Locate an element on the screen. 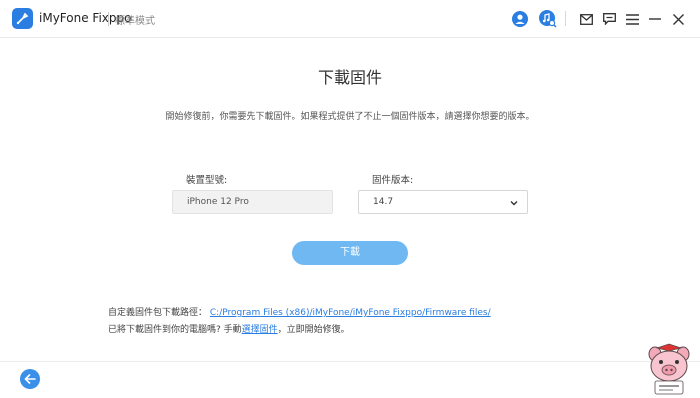 The image size is (700, 398). title-bar: iMyFone Fixppo 標準模式 is located at coordinates (350, 19).